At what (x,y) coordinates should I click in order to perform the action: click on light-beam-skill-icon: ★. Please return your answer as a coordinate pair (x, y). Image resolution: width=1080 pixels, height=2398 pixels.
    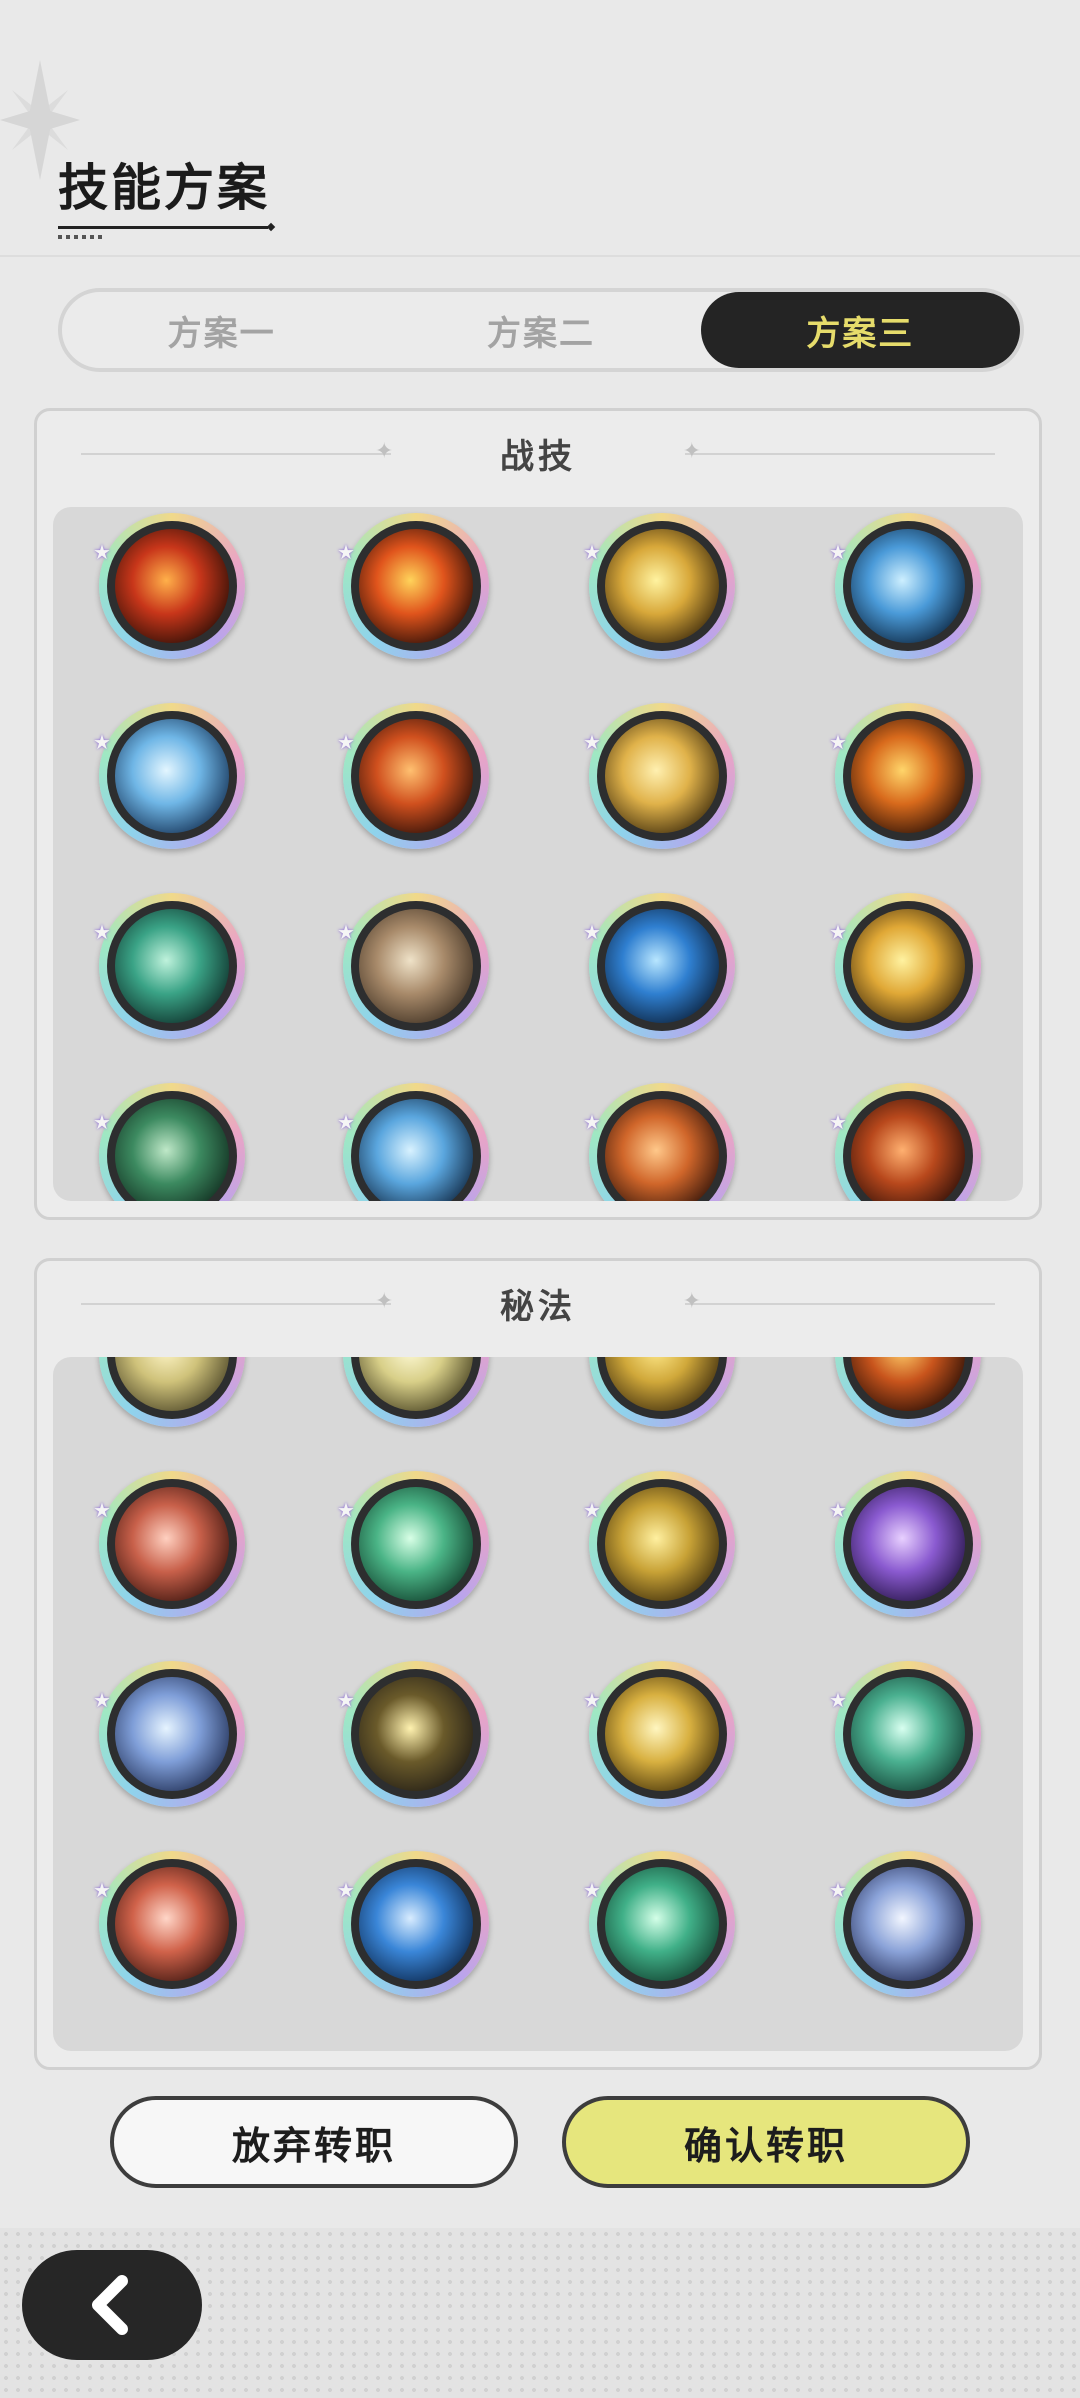
    Looking at the image, I should click on (659, 776).